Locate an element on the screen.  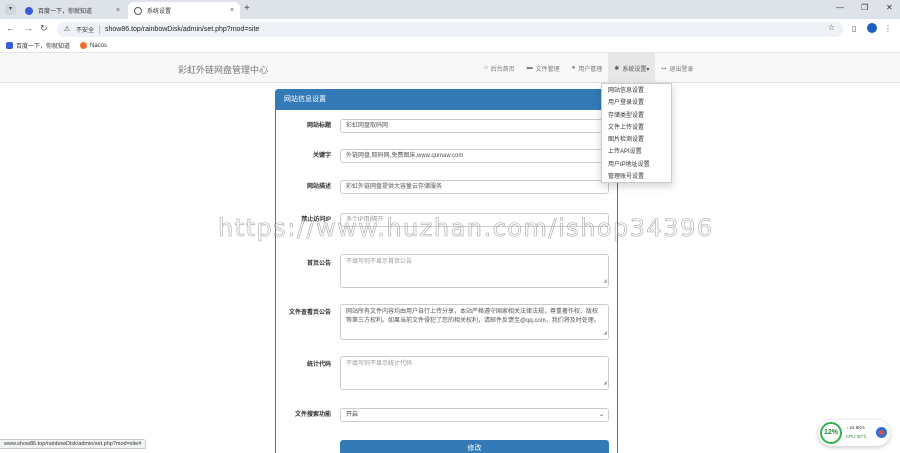
bookmark-baidu: 百度一下，你就知道 is located at coordinates (38, 45).